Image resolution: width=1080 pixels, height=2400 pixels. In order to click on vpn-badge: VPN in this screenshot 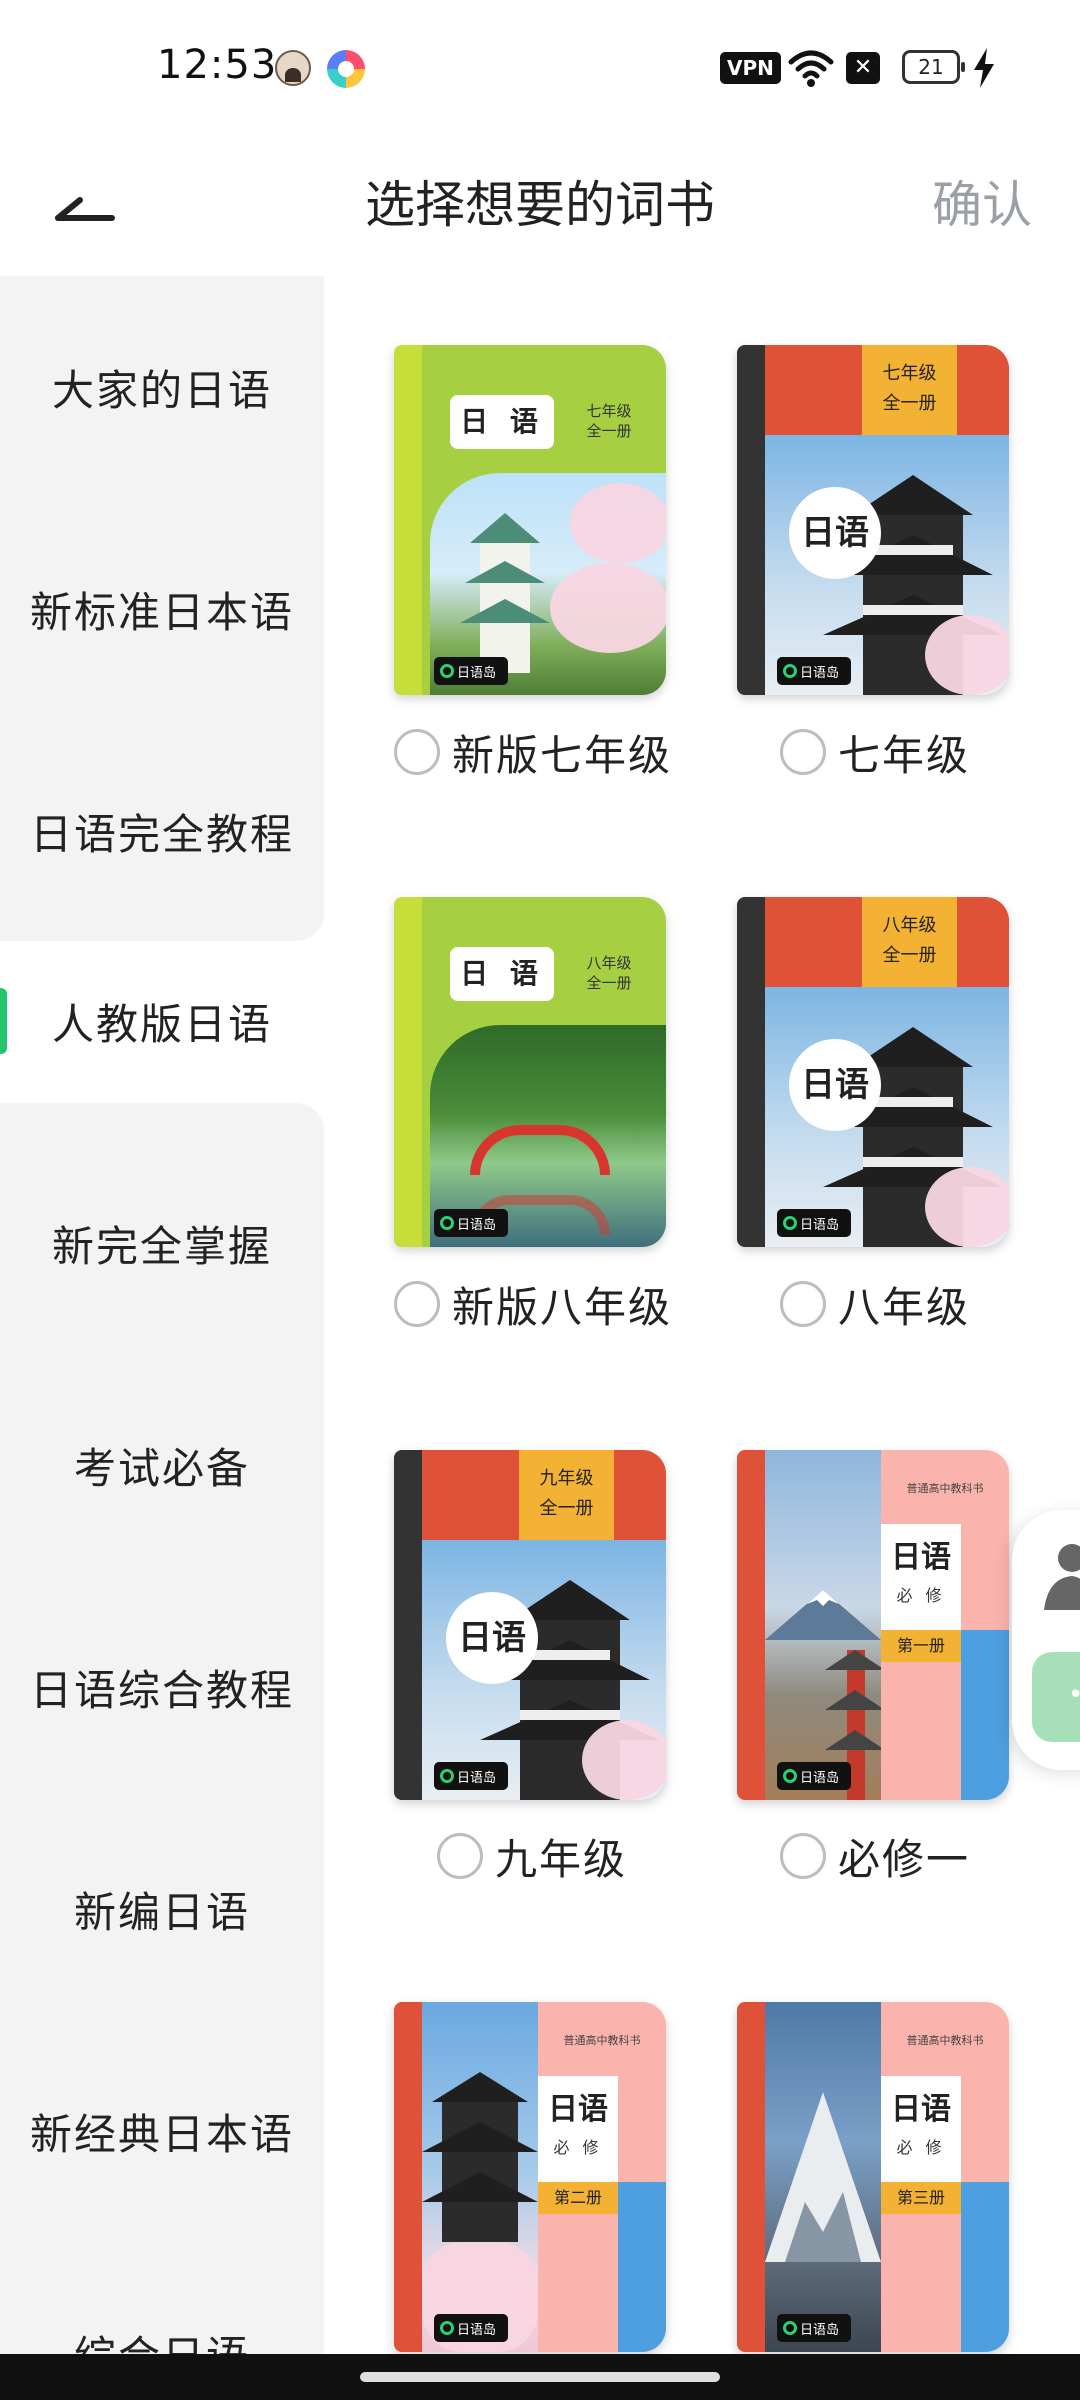, I will do `click(750, 68)`.